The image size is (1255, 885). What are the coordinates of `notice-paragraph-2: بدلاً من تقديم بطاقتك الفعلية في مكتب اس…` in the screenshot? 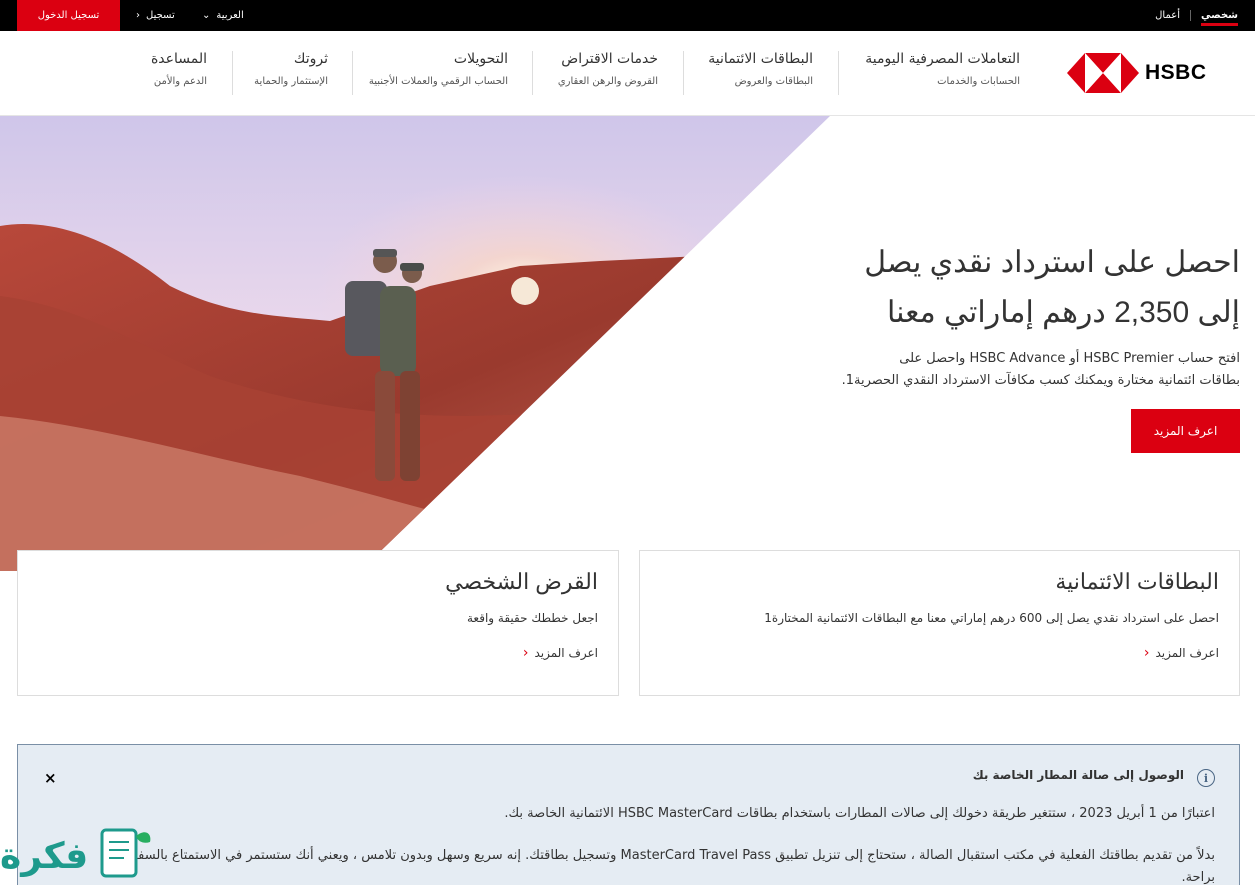 It's located at (673, 866).